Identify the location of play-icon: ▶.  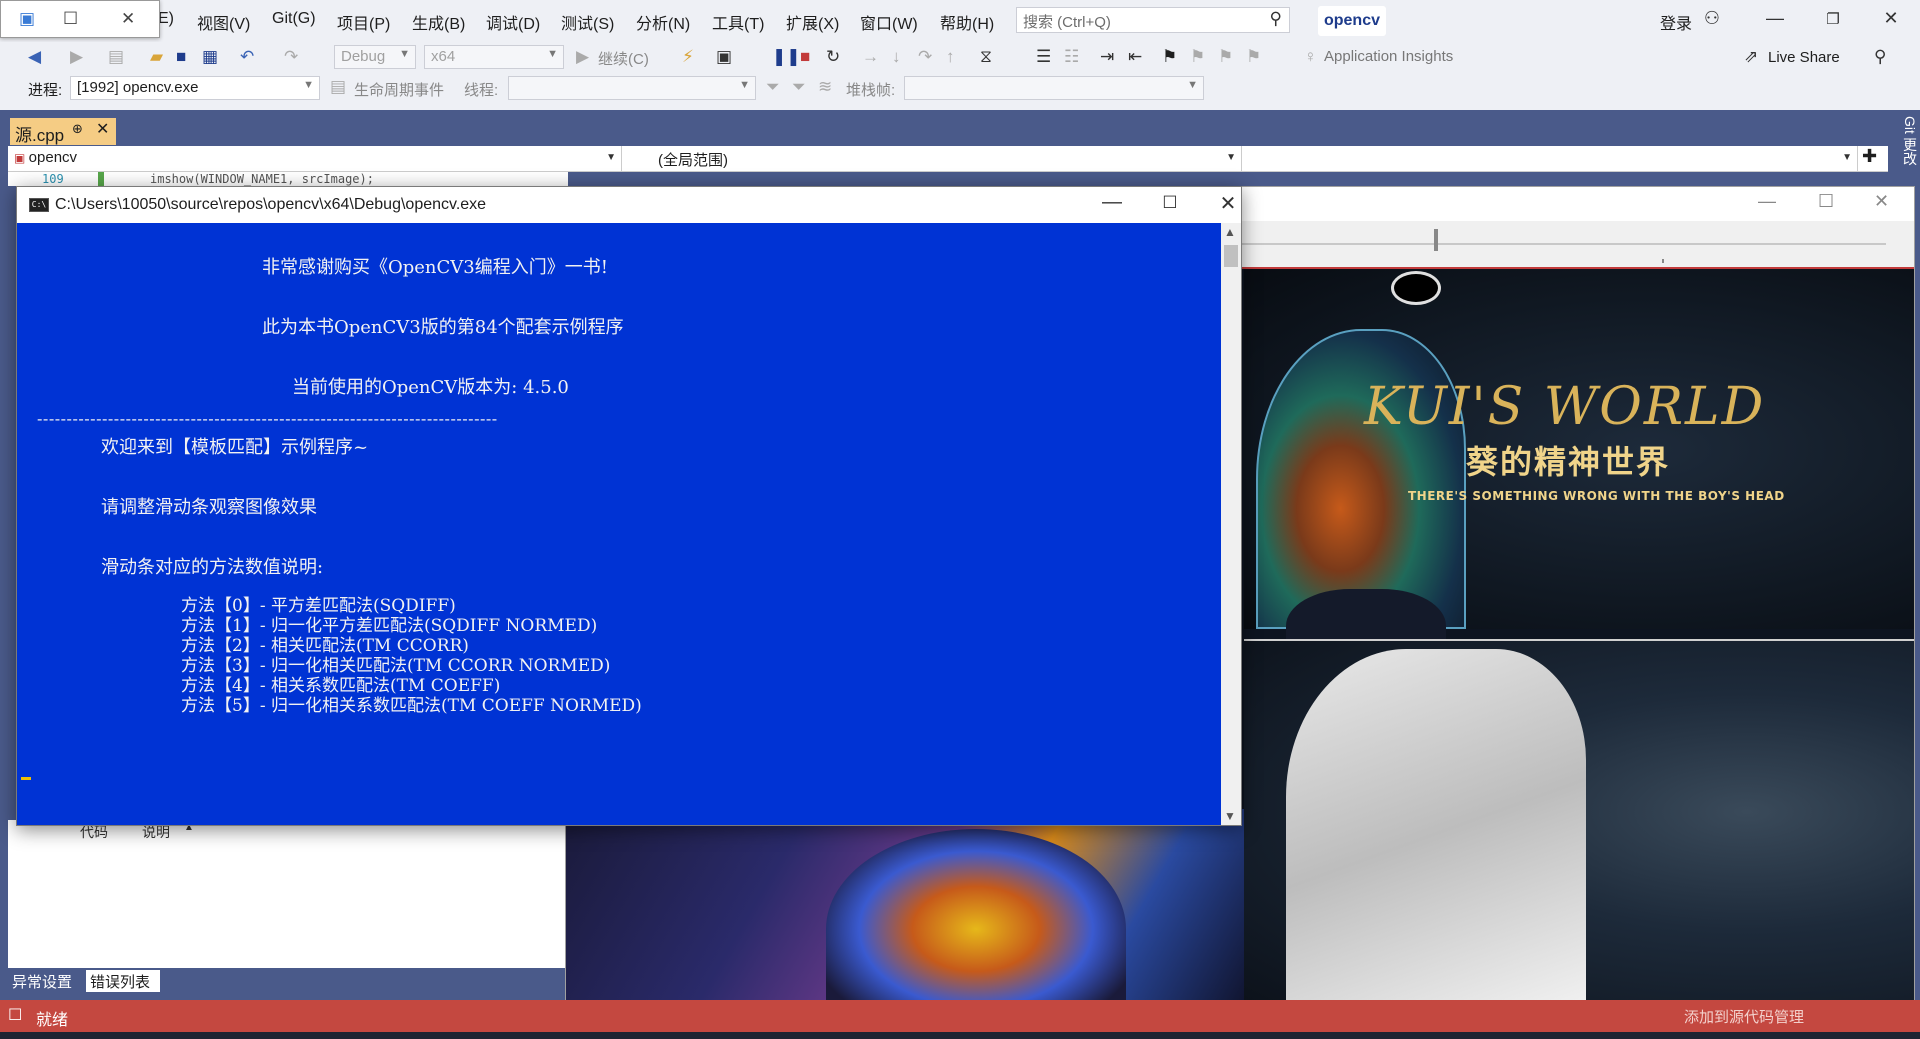
(582, 57).